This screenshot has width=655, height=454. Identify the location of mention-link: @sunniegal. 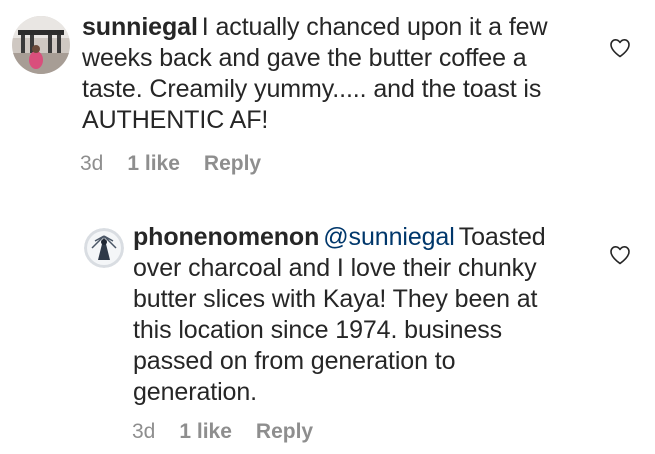
(389, 237).